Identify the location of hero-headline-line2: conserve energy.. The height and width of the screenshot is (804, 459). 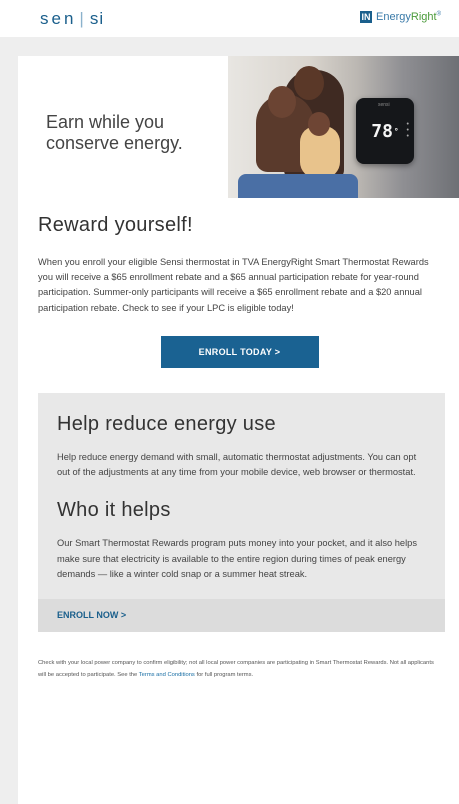
(114, 143).